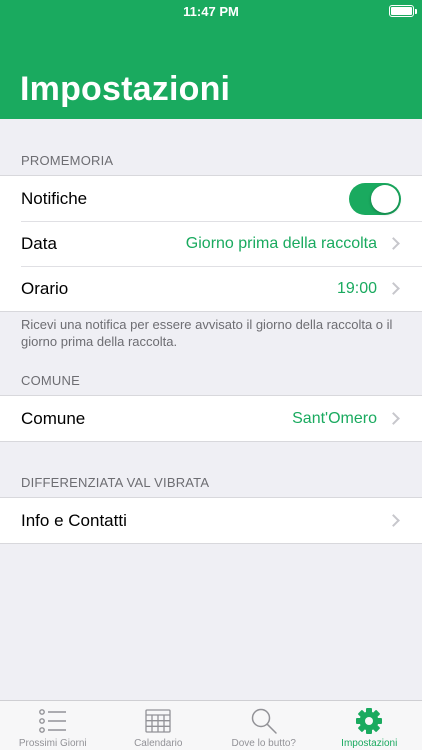  Describe the element at coordinates (50, 380) in the screenshot. I see `section-header-comune: COMUNE` at that location.